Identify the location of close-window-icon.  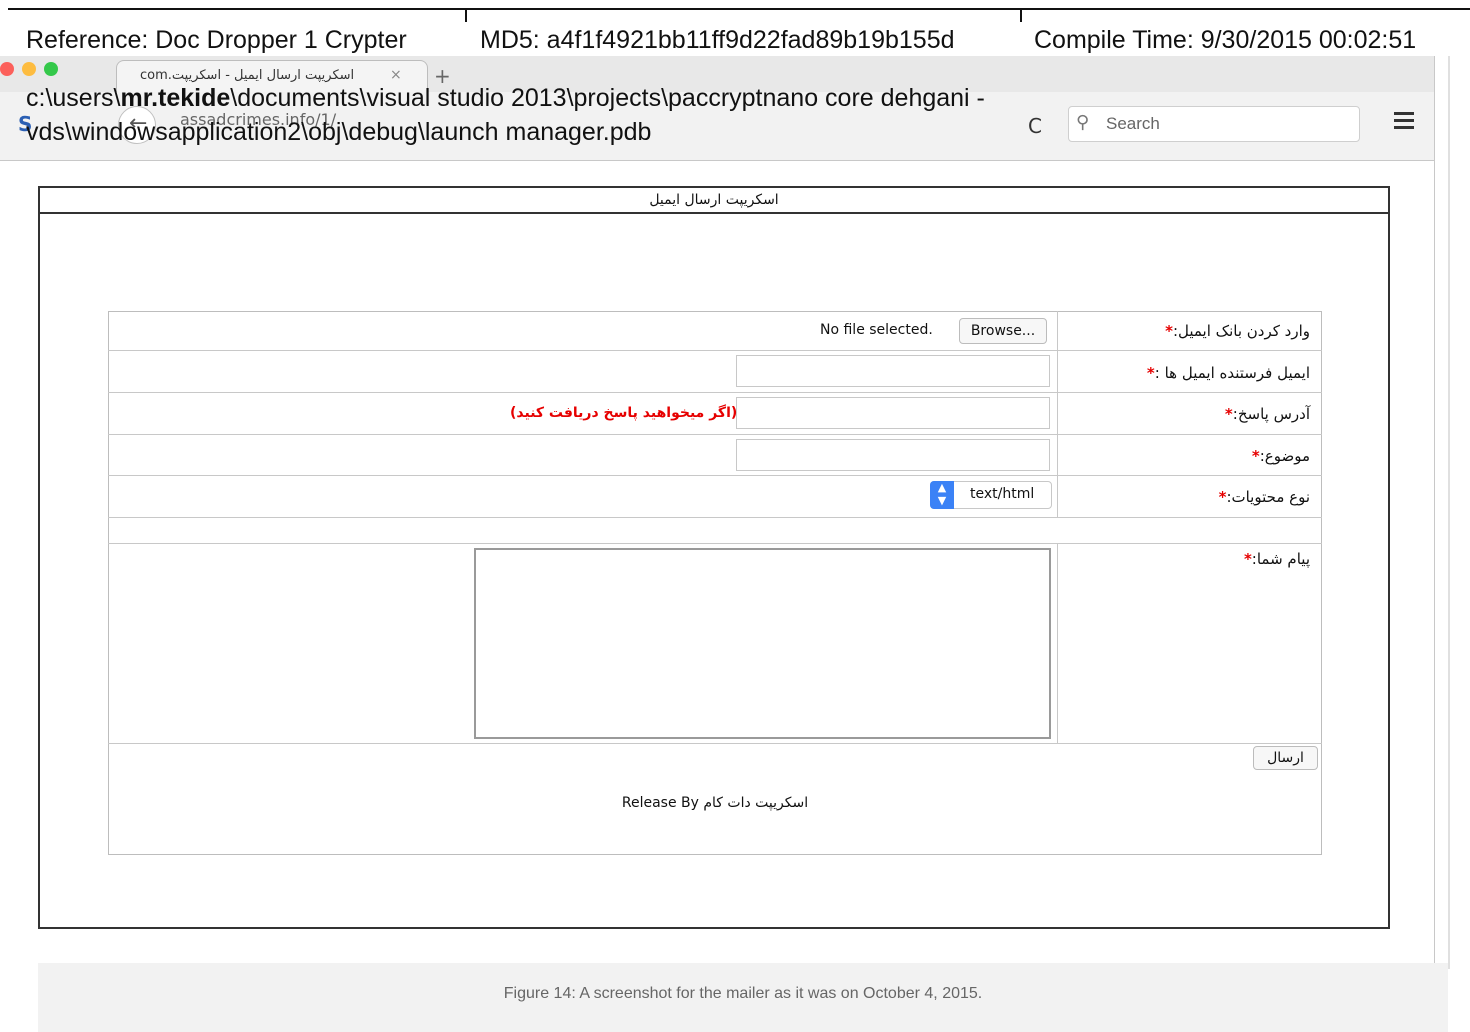
(7, 69).